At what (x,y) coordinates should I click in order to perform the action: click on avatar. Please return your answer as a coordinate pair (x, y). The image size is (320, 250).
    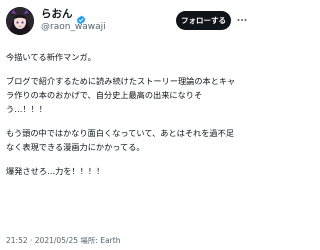
    Looking at the image, I should click on (20, 21).